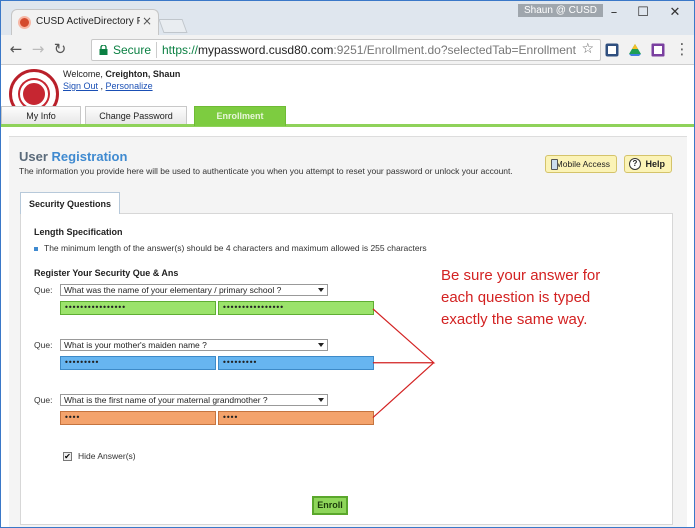 This screenshot has width=695, height=528. I want to click on title-part-user: User, so click(33, 156).